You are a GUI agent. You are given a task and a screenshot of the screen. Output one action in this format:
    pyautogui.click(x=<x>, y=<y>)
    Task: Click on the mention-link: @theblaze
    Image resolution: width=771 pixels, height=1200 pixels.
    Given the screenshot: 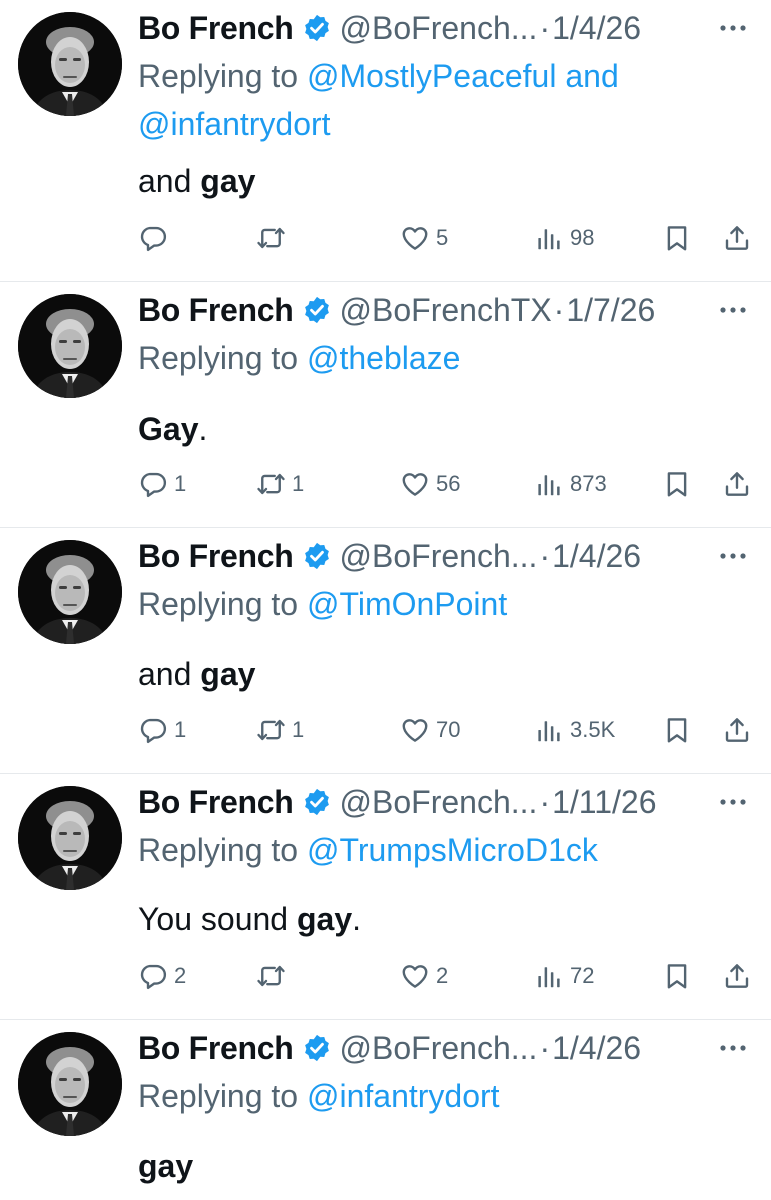 What is the action you would take?
    pyautogui.click(x=383, y=358)
    